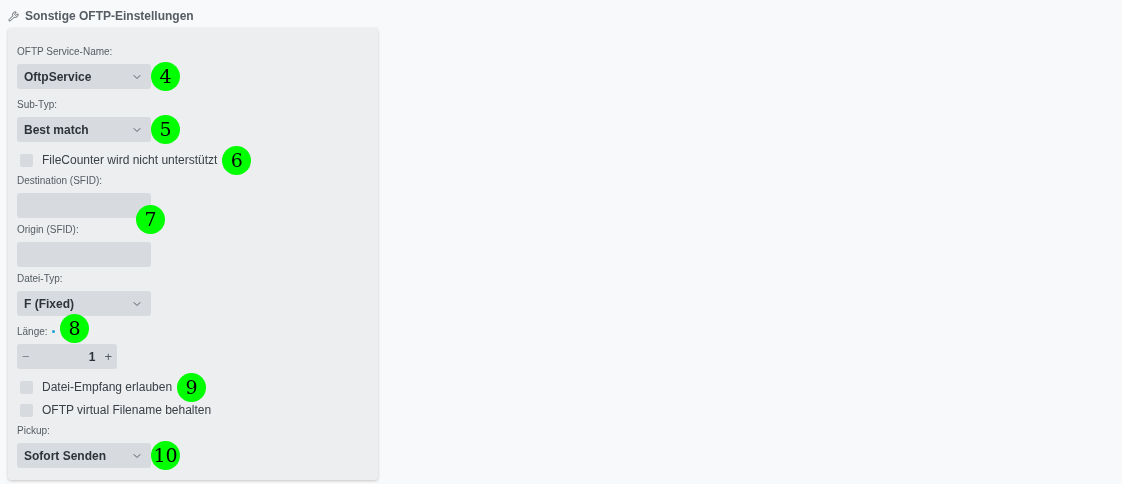  I want to click on dropdown: Best match, so click(84, 129).